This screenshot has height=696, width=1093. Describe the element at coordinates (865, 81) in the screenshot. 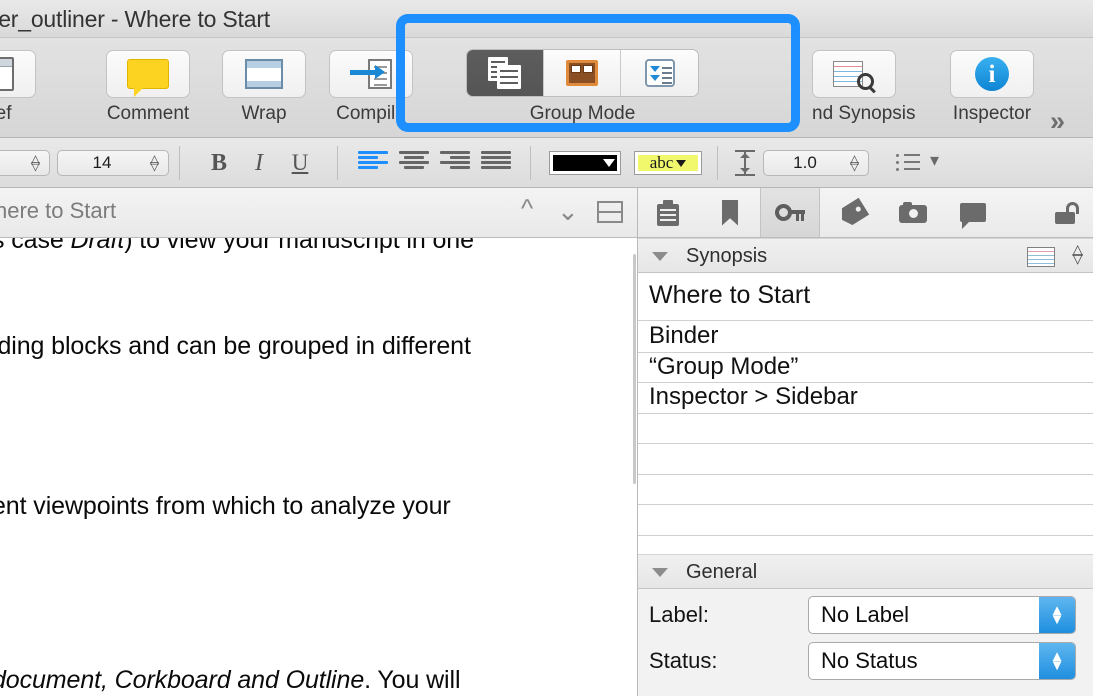

I see `search-icon` at that location.